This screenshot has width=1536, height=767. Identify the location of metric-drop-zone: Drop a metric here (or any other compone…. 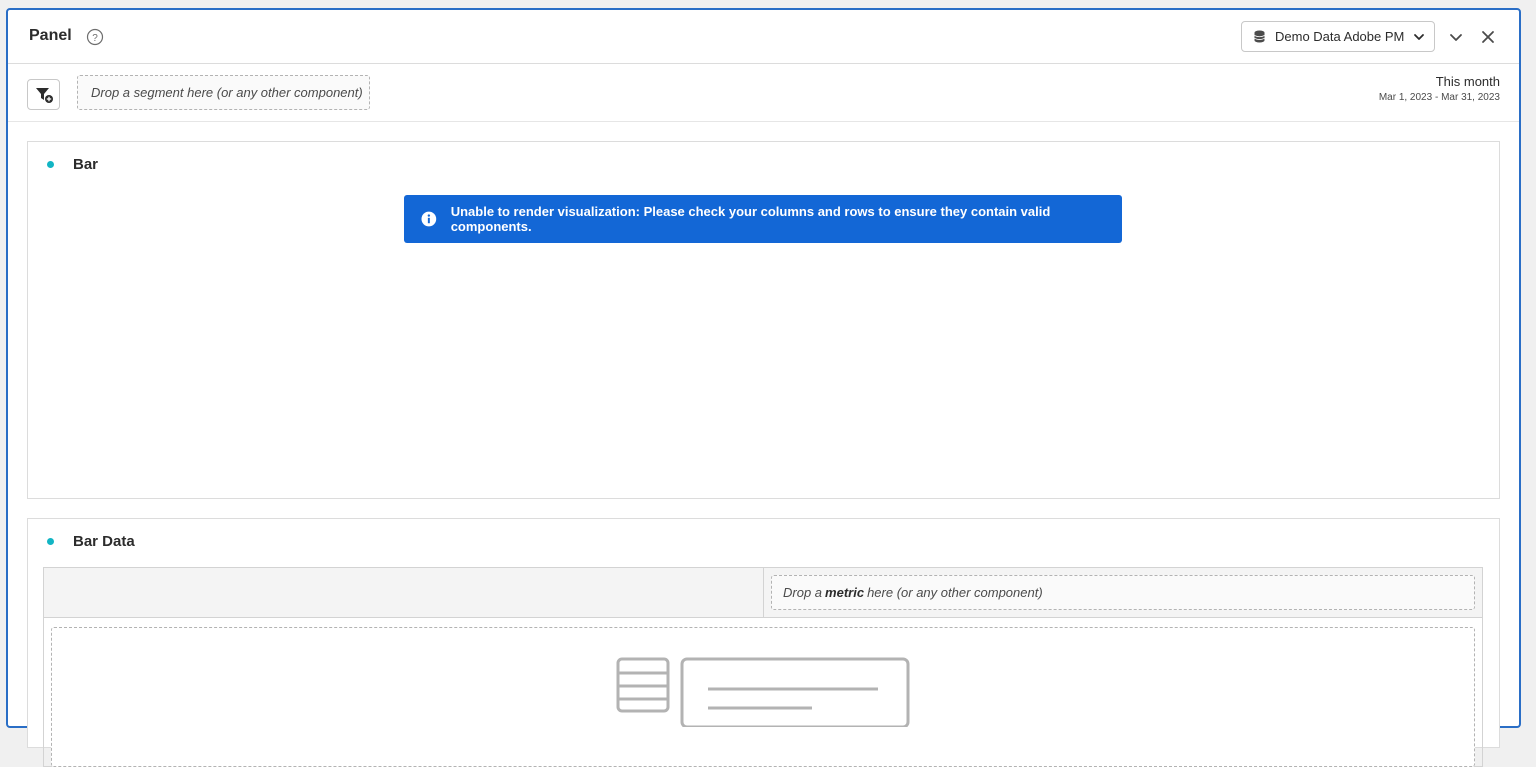
(1123, 592).